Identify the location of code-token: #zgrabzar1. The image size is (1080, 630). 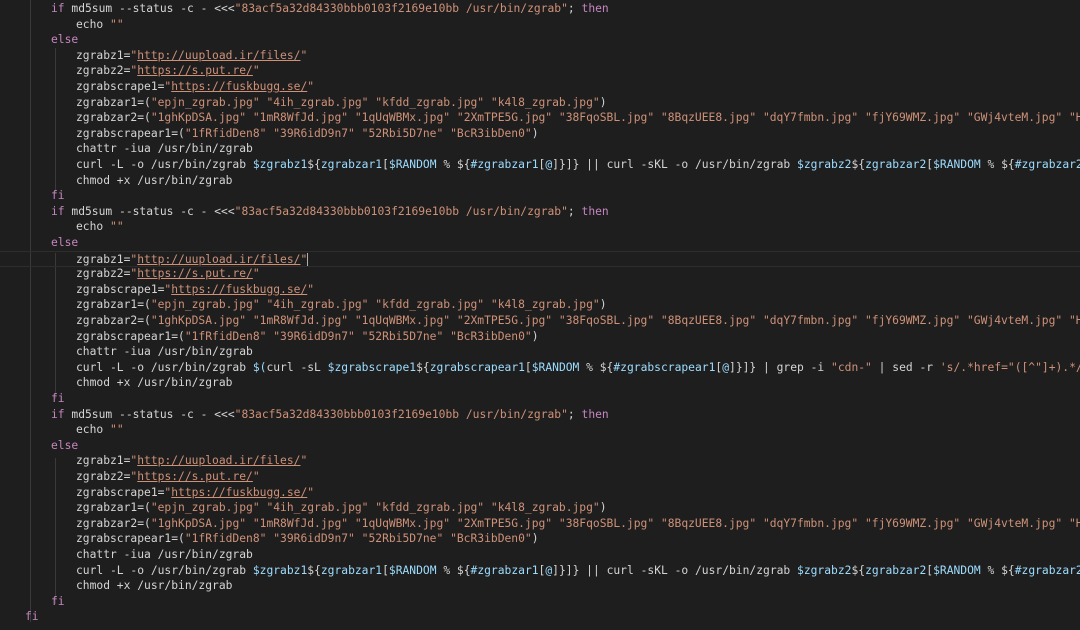
(504, 570).